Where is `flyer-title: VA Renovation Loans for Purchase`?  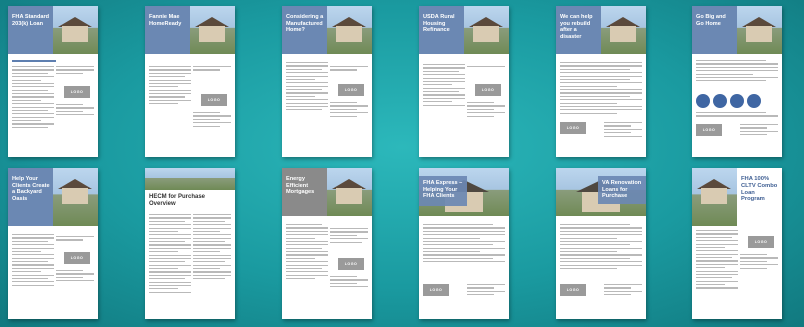 flyer-title: VA Renovation Loans for Purchase is located at coordinates (622, 190).